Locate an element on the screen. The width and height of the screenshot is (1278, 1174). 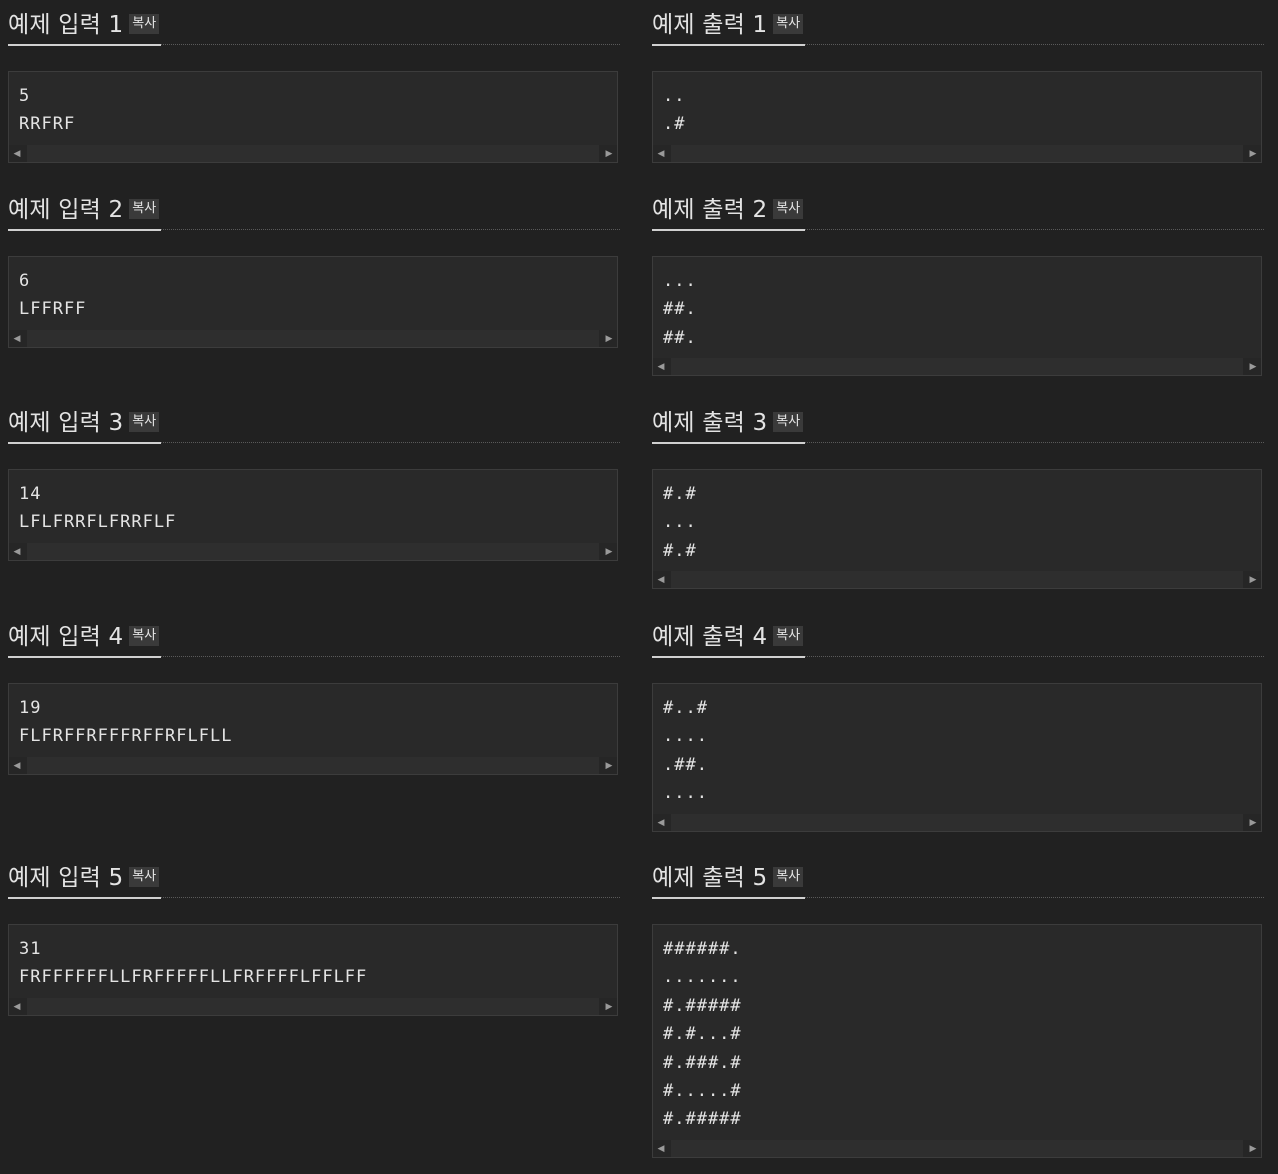
output-title: 예제 출력 1 is located at coordinates (710, 25).